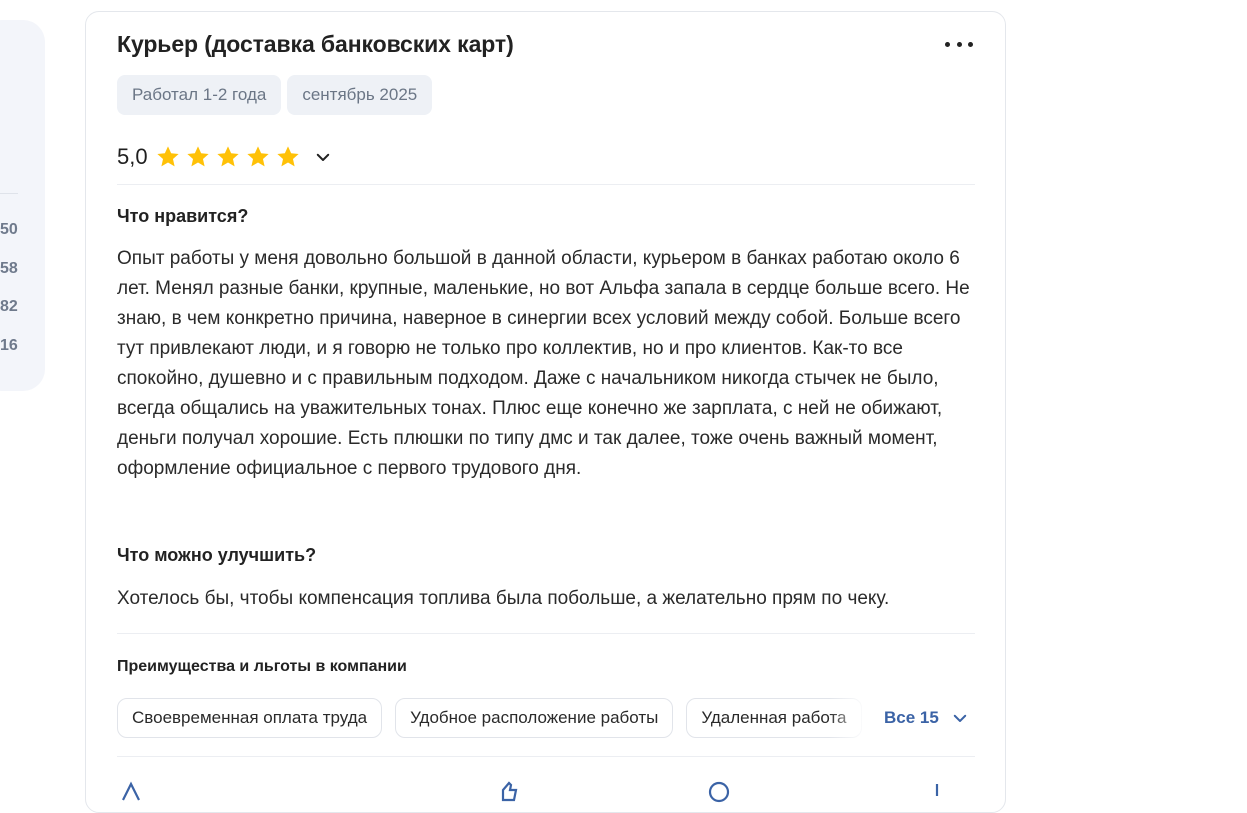  Describe the element at coordinates (315, 44) in the screenshot. I see `review-title: Курьер (доставка банковских карт)` at that location.